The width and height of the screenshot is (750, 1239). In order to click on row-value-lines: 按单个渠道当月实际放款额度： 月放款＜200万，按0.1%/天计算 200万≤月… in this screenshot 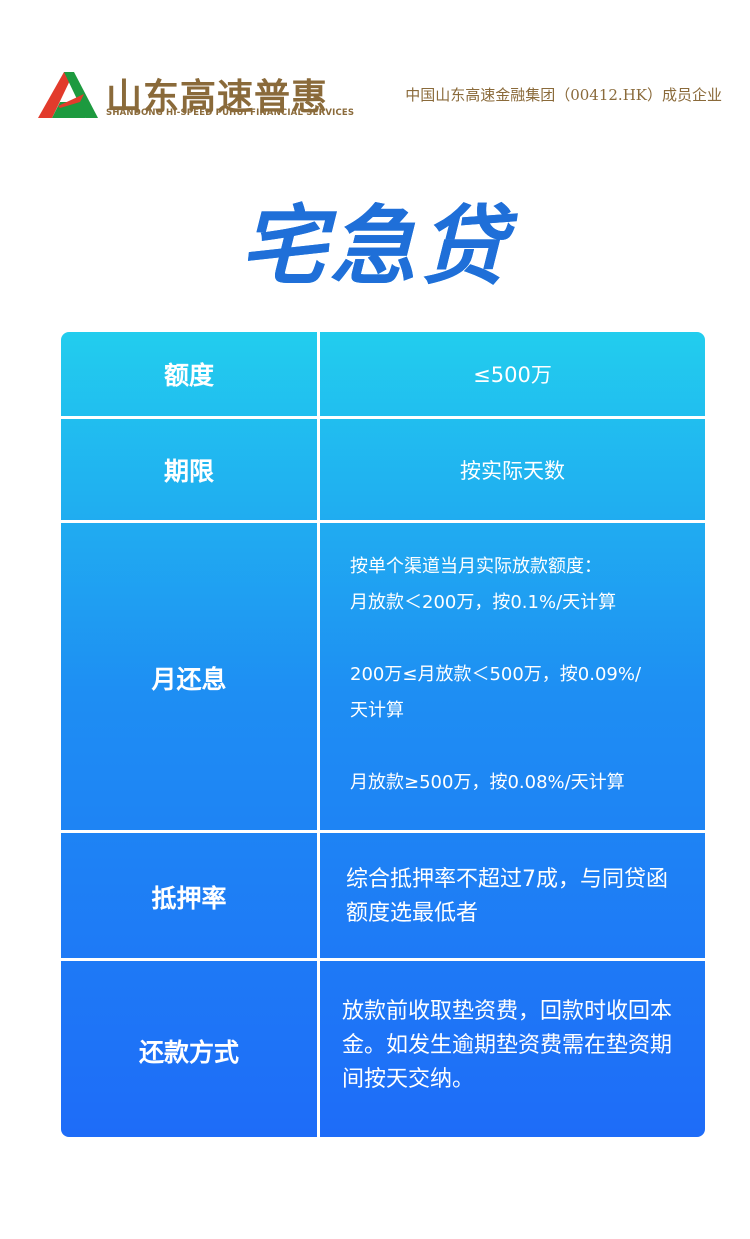, I will do `click(512, 678)`.